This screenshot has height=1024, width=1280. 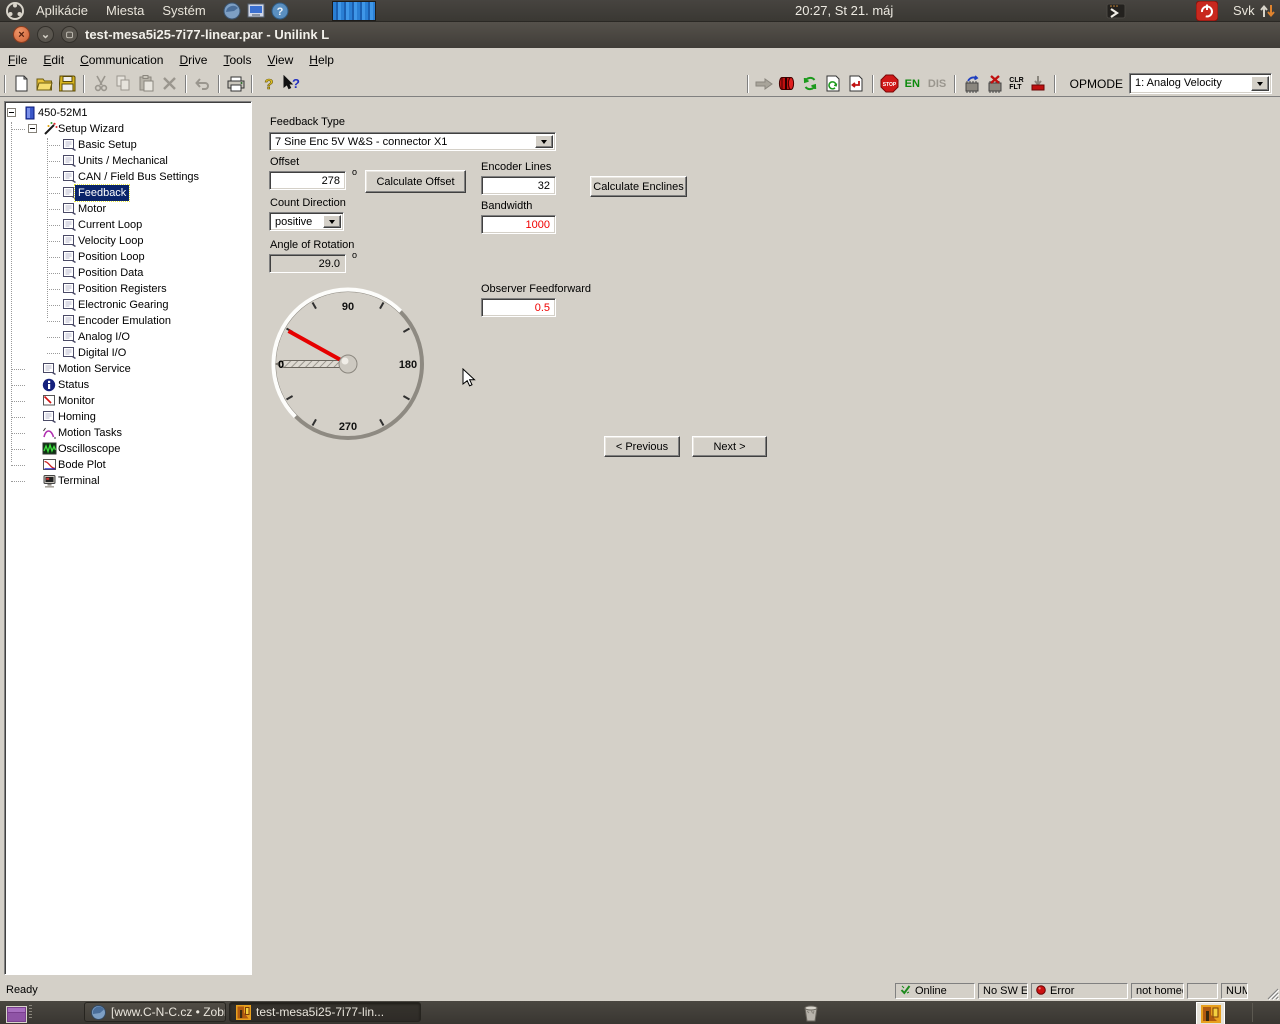 I want to click on tree-item-motion-tasks: Motion Tasks, so click(x=128, y=433).